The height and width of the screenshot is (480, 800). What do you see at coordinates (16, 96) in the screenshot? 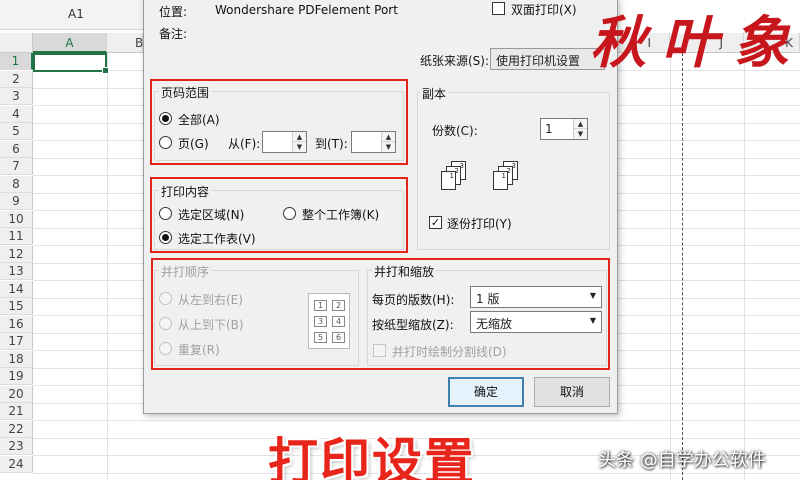
I see `row-header: 3` at bounding box center [16, 96].